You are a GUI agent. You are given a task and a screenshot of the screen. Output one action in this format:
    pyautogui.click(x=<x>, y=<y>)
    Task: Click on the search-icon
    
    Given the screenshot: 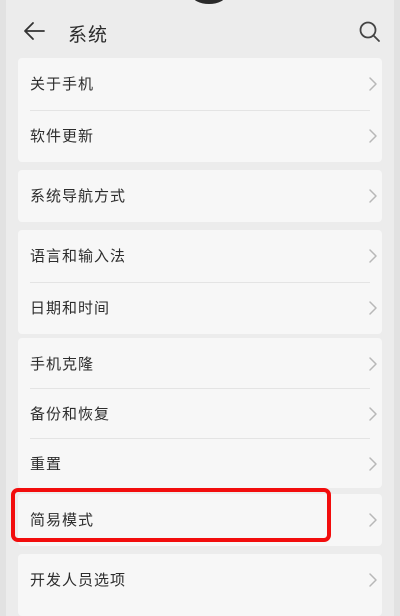 What is the action you would take?
    pyautogui.click(x=369, y=31)
    